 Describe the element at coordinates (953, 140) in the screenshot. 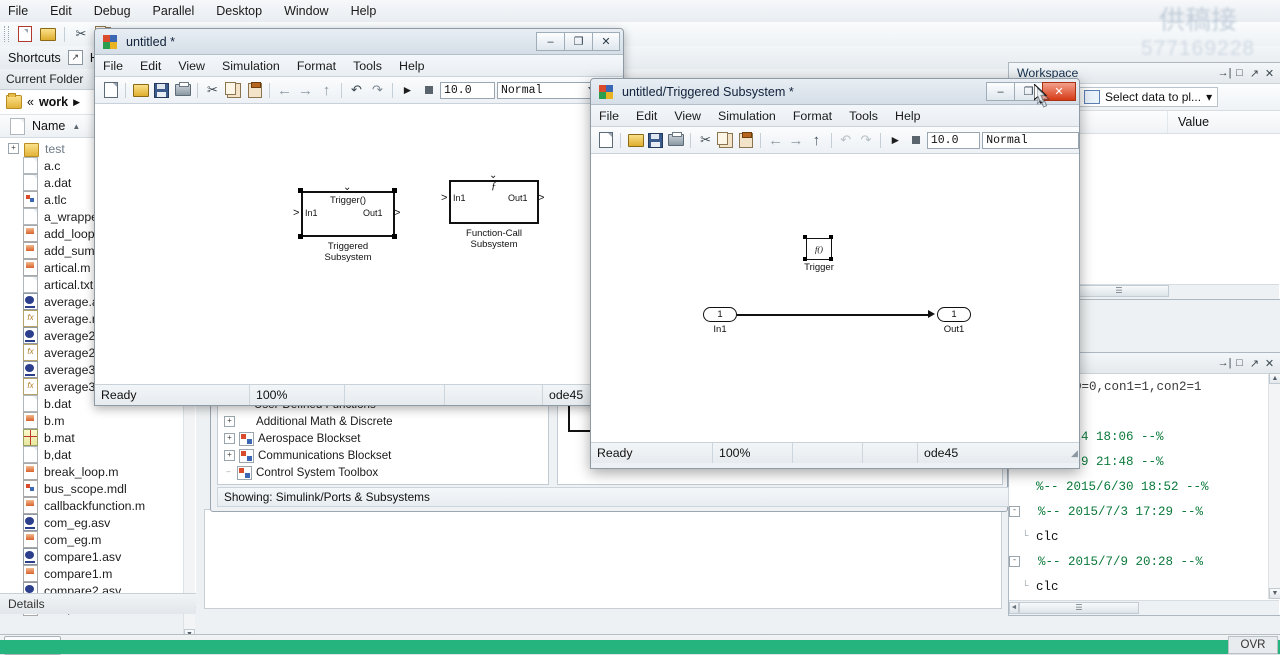

I see `sl2-simulation-time-input: 10.0` at that location.